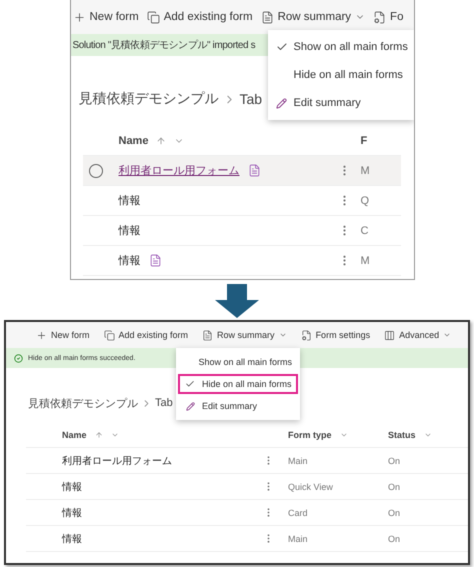 This screenshot has height=567, width=474. Describe the element at coordinates (364, 230) in the screenshot. I see `table-cell: C` at that location.